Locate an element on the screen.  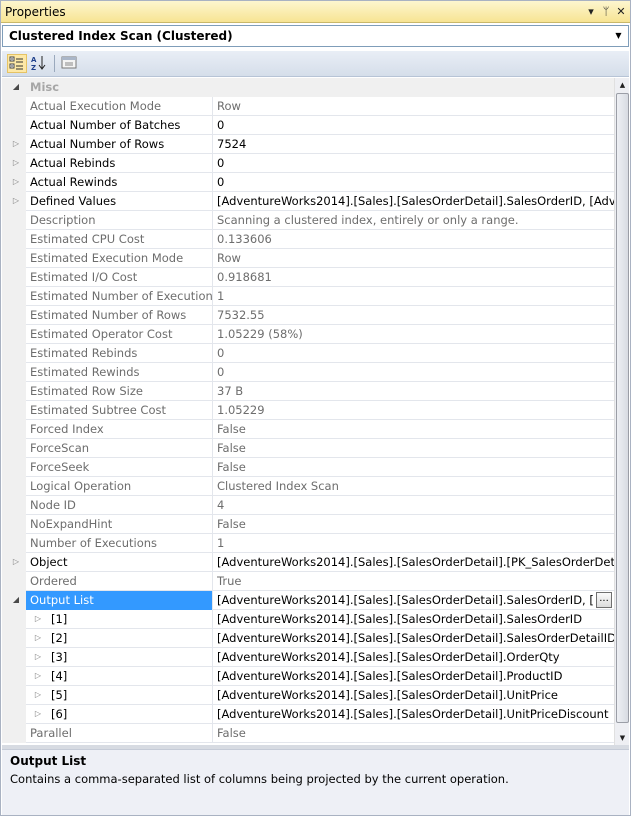
property-row: ForceSeek False is located at coordinates (308, 467).